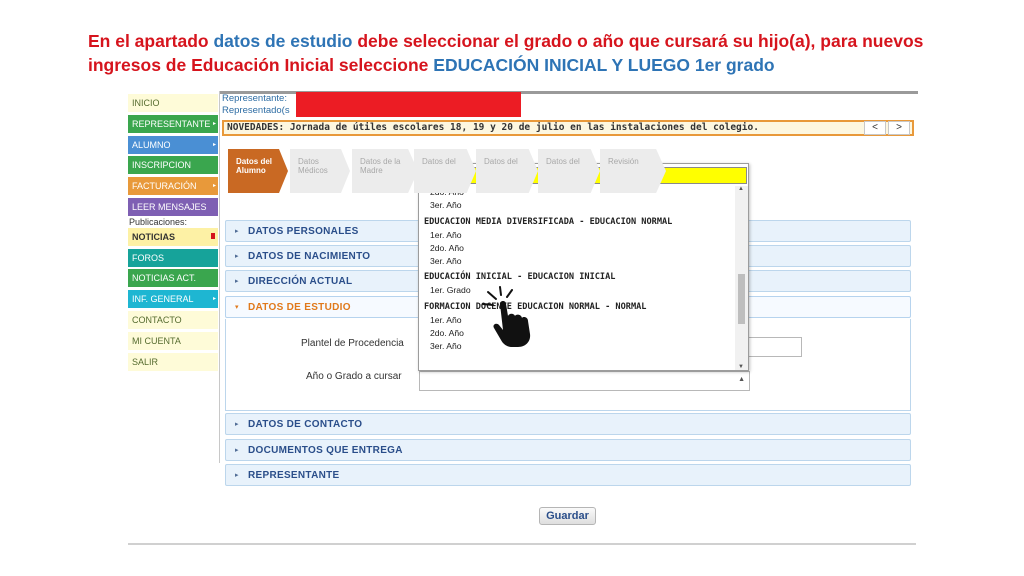 Image resolution: width=1024 pixels, height=576 pixels. Describe the element at coordinates (173, 299) in the screenshot. I see `sidebar-item-inf-general: INF. GENERAL ▸` at that location.